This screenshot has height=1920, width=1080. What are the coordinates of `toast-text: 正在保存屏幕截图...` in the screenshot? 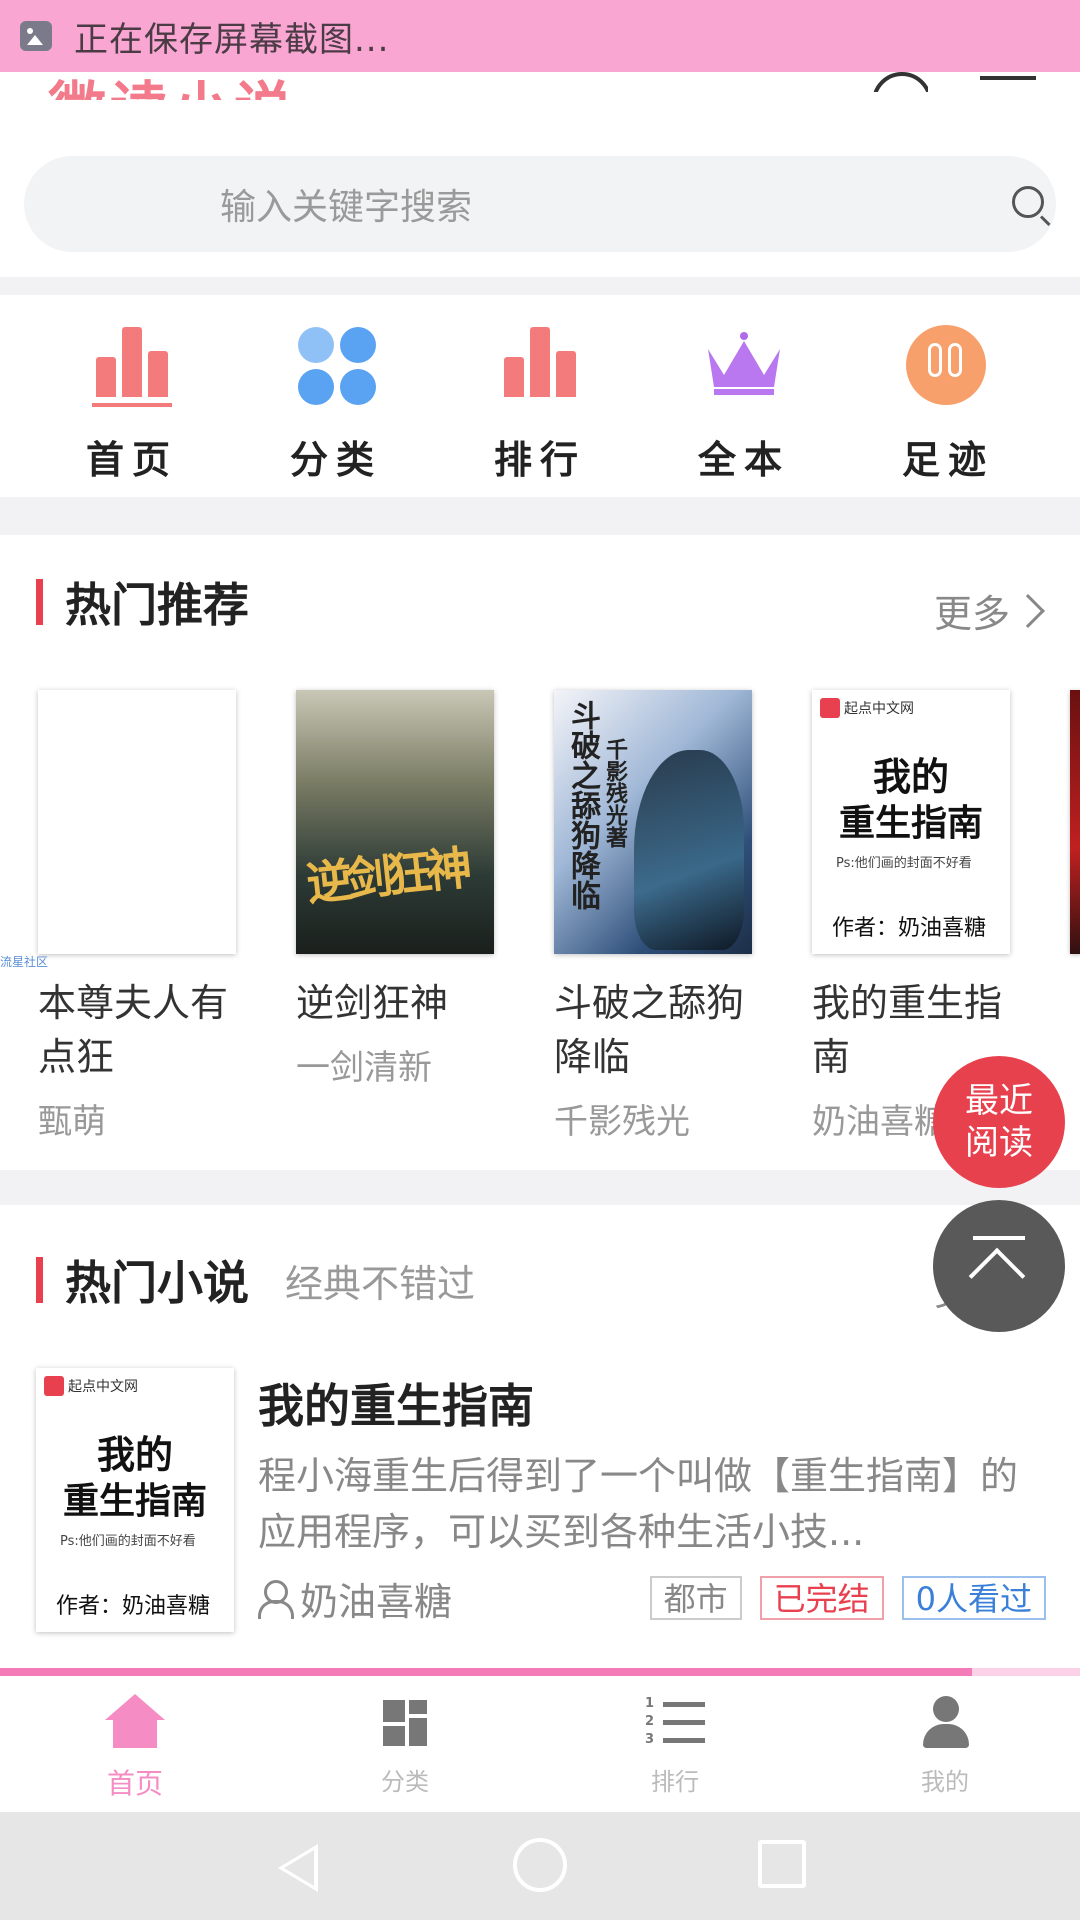 It's located at (232, 39).